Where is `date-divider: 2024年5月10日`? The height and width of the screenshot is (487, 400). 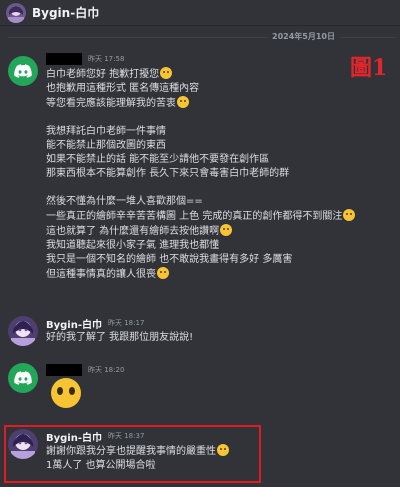
date-divider: 2024年5月10日 is located at coordinates (200, 37).